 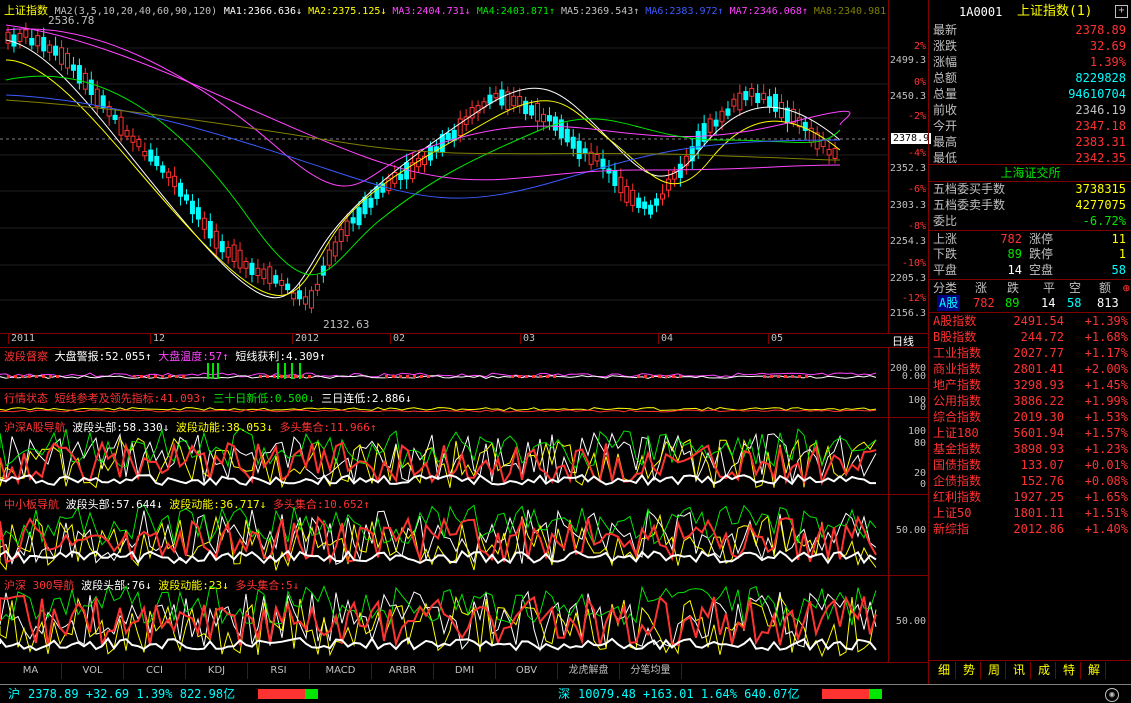 I want to click on category-header-cell: 空, so click(x=1075, y=288).